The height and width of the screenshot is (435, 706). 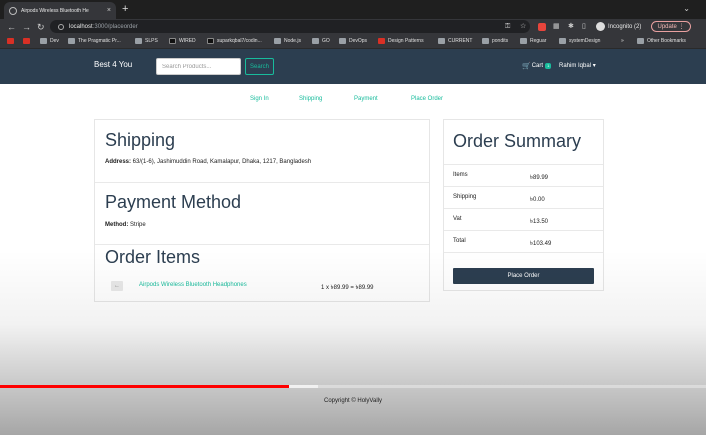 I want to click on product-link: Airpods Wireless Bluetooth Headphones, so click(x=193, y=285).